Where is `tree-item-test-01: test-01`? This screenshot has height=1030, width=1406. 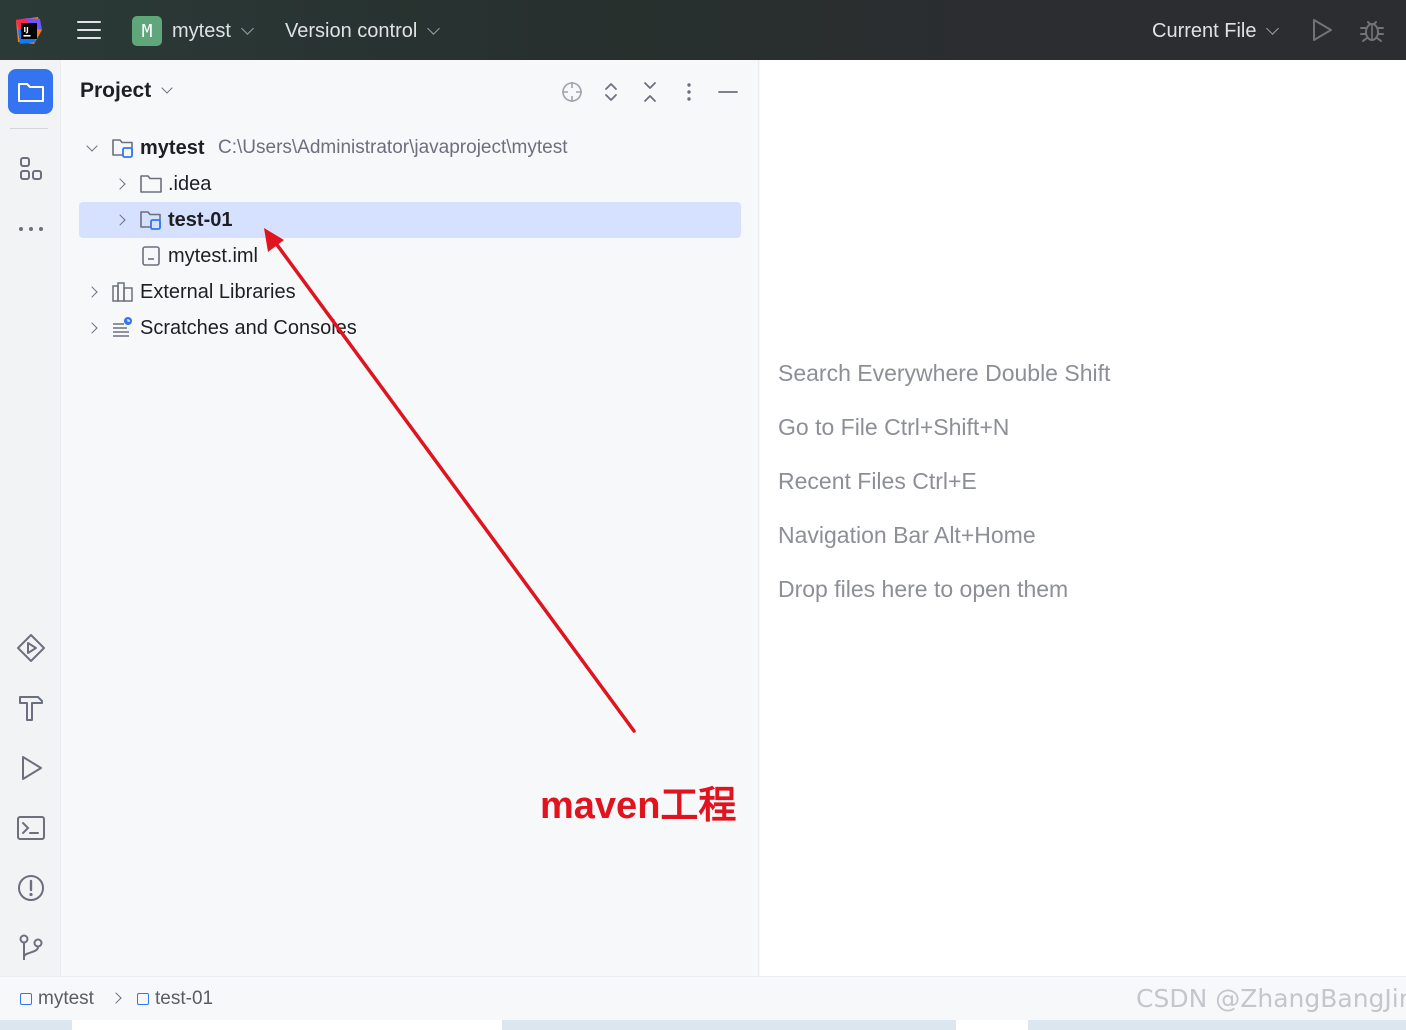
tree-item-test-01: test-01 is located at coordinates (410, 220).